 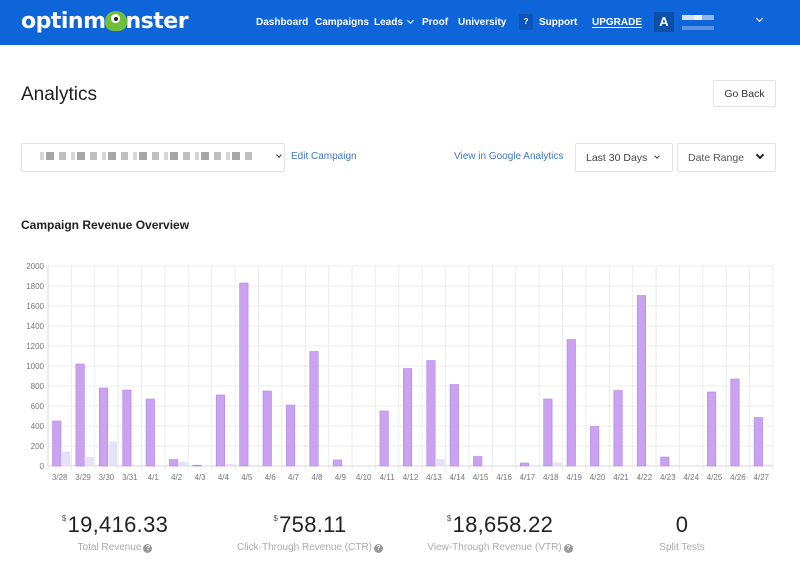 What do you see at coordinates (282, 22) in the screenshot?
I see `nav-dashboard: Dashboard` at bounding box center [282, 22].